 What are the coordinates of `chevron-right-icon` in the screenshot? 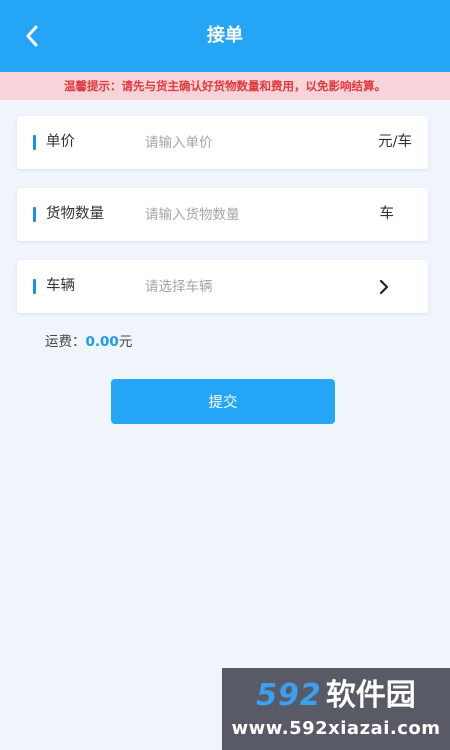 It's located at (384, 287).